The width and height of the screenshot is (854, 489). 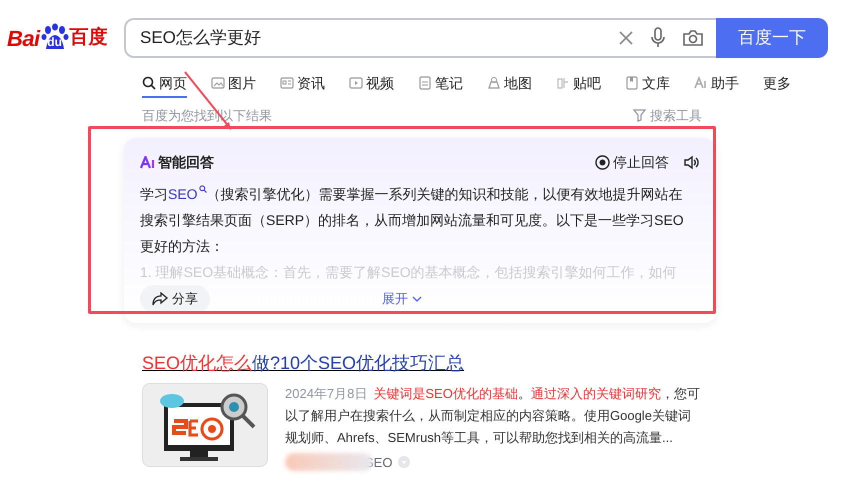 What do you see at coordinates (563, 83) in the screenshot?
I see `forum-icon` at bounding box center [563, 83].